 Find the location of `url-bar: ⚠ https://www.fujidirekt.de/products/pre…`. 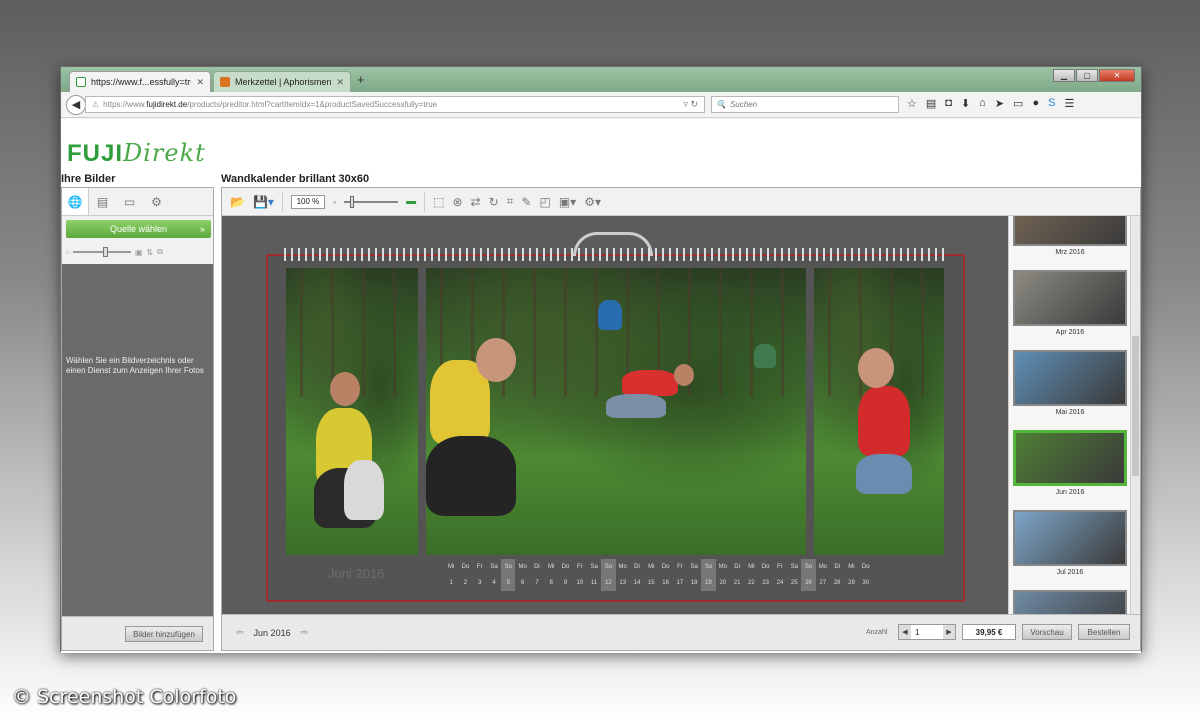

url-bar: ⚠ https://www.fujidirekt.de/products/pre… is located at coordinates (395, 104).